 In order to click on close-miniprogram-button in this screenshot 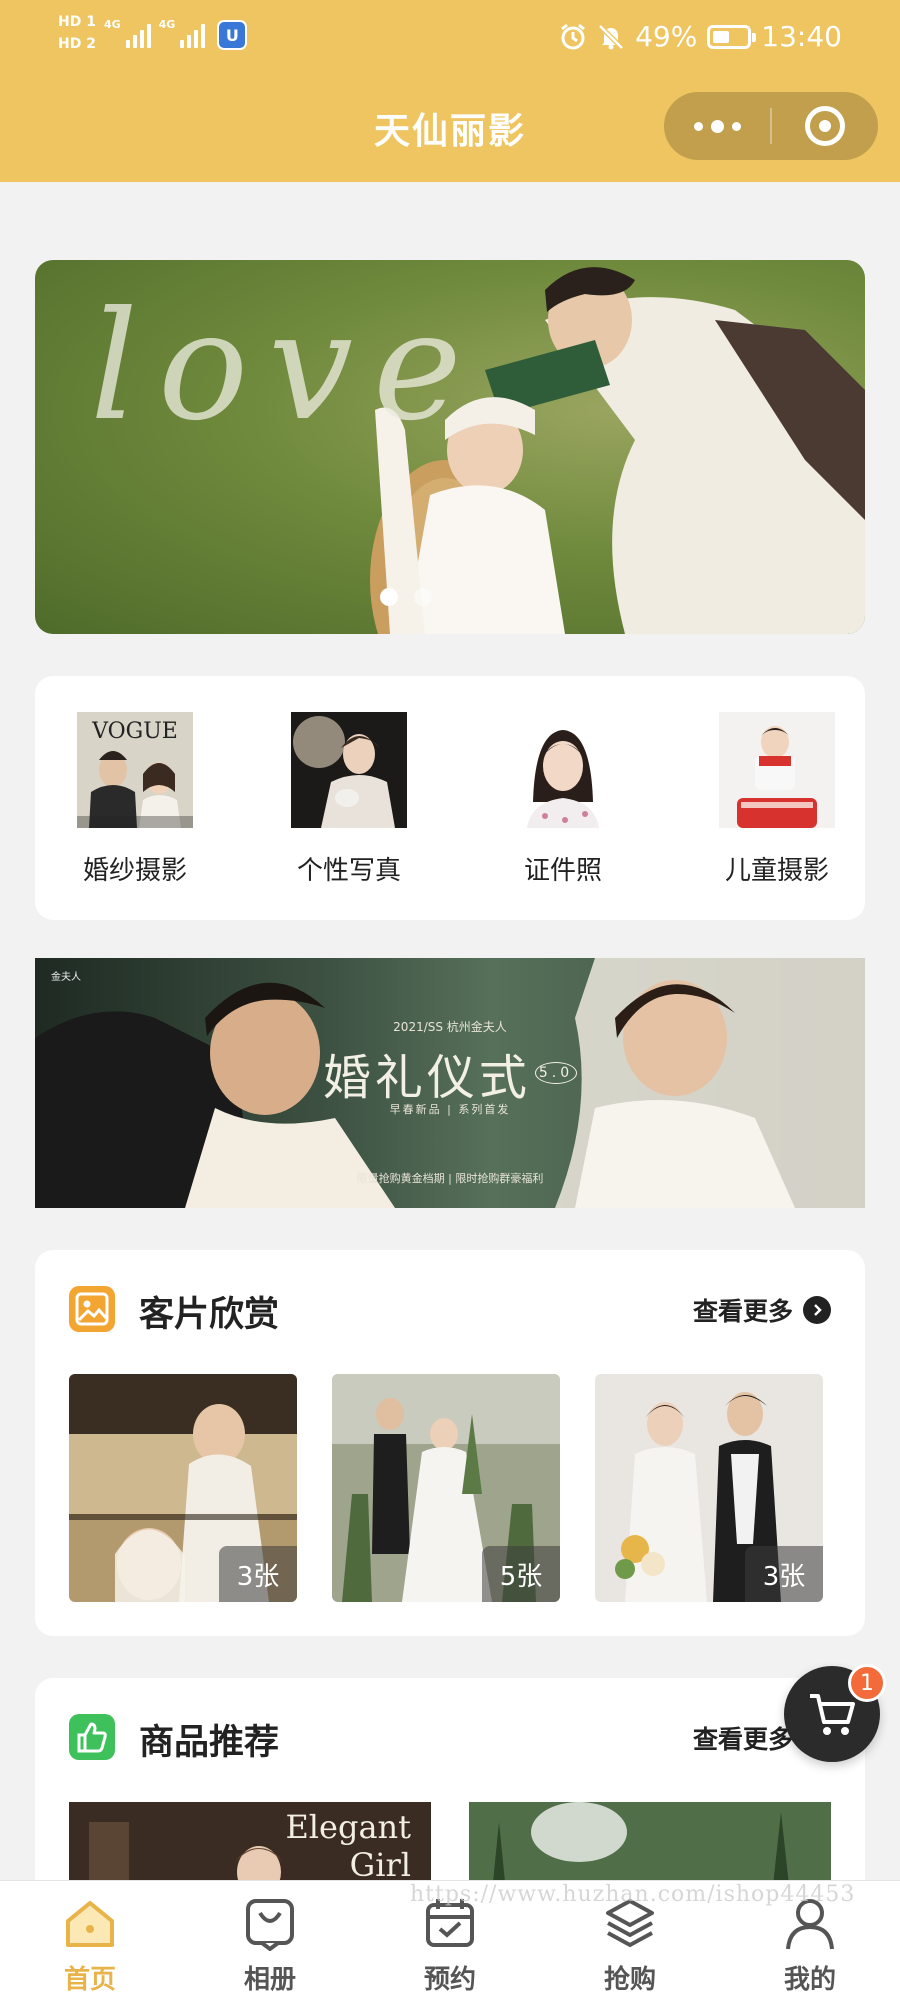, I will do `click(825, 126)`.